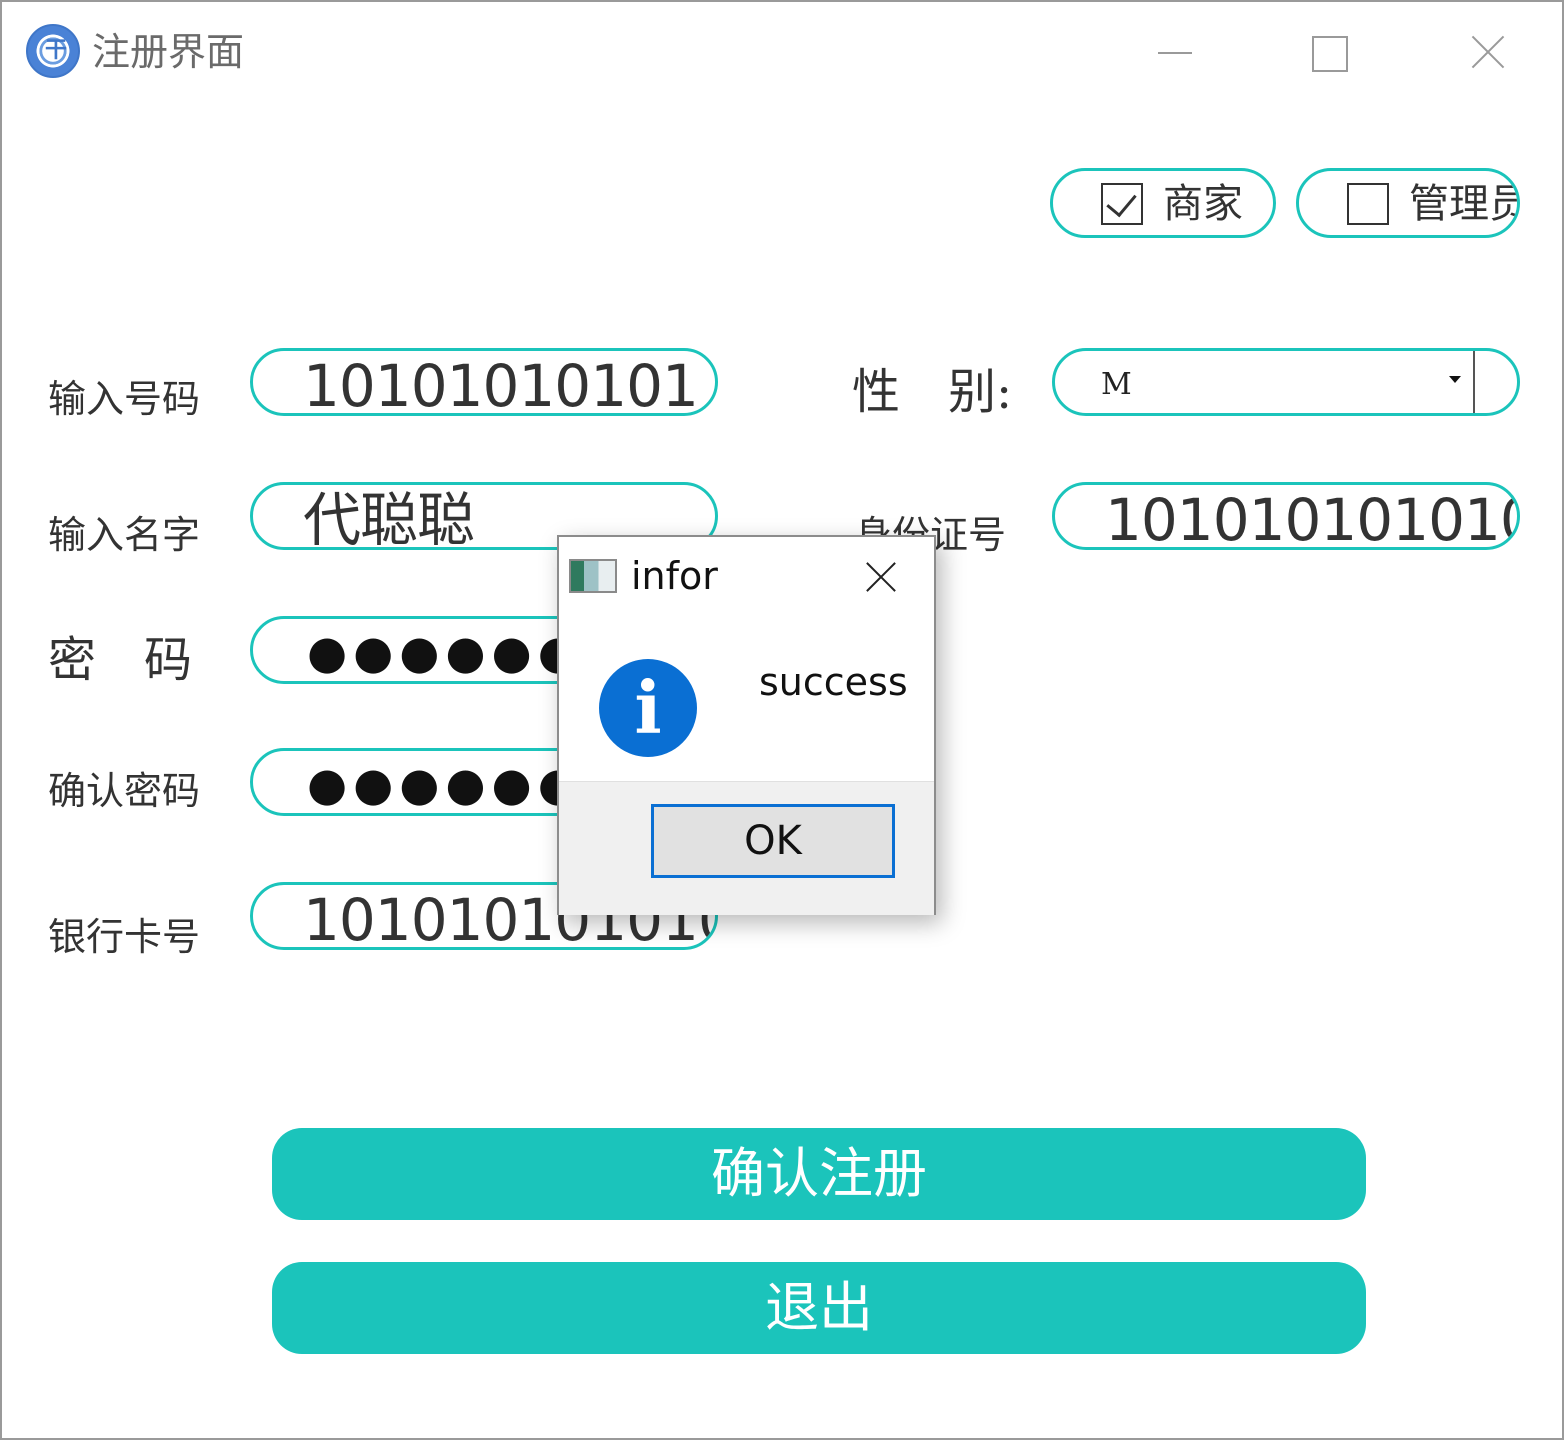 This screenshot has width=1564, height=1440. Describe the element at coordinates (746, 725) in the screenshot. I see `info-dialog: infor i success OK` at that location.